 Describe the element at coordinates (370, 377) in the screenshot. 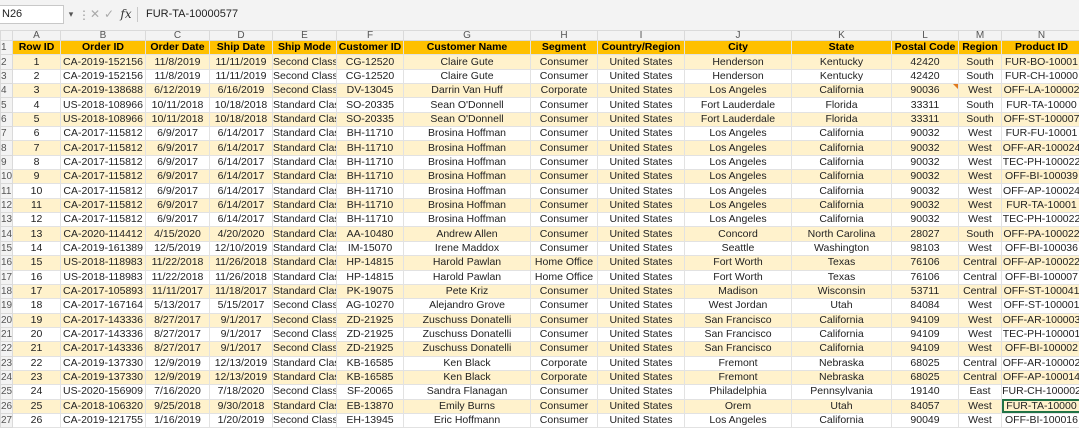

I see `table-cell: KB-16585` at that location.